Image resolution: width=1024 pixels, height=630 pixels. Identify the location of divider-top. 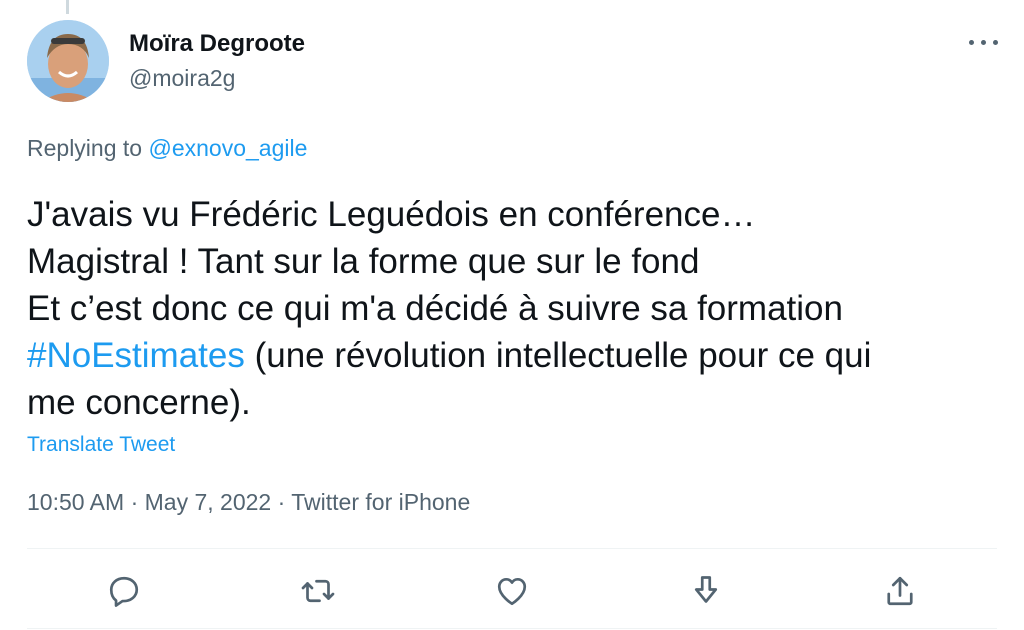
(512, 548).